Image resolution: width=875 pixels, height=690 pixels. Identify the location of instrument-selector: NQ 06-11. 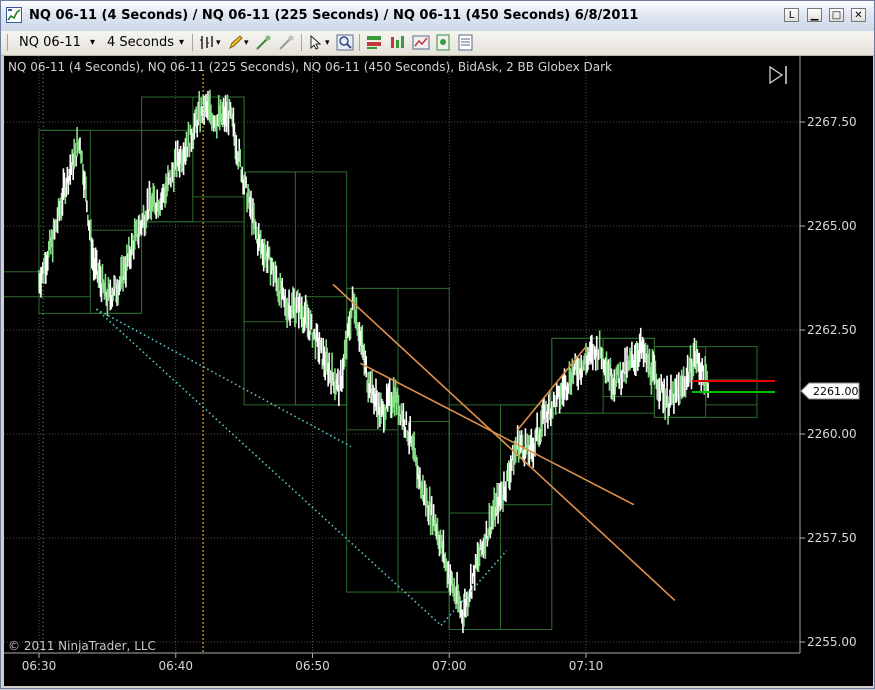
(50, 42).